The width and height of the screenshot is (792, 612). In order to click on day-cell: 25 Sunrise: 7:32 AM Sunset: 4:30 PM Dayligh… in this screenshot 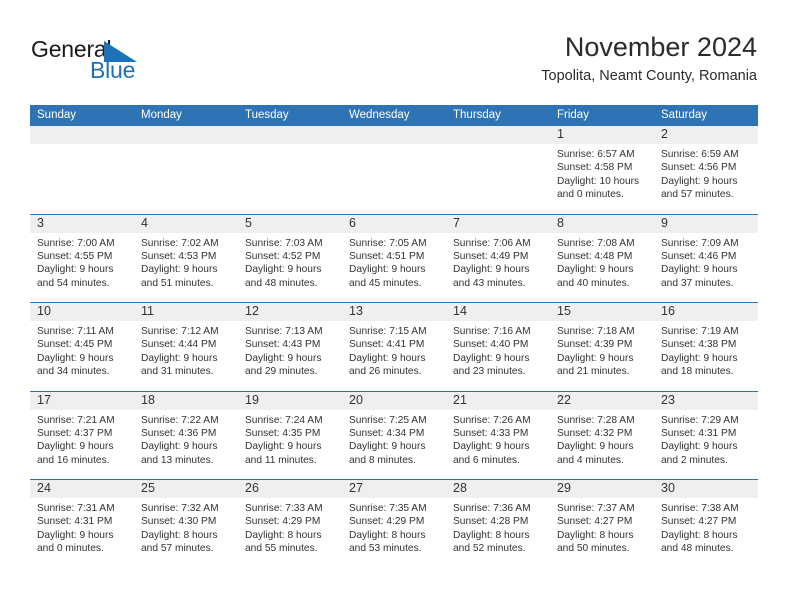, I will do `click(186, 524)`.